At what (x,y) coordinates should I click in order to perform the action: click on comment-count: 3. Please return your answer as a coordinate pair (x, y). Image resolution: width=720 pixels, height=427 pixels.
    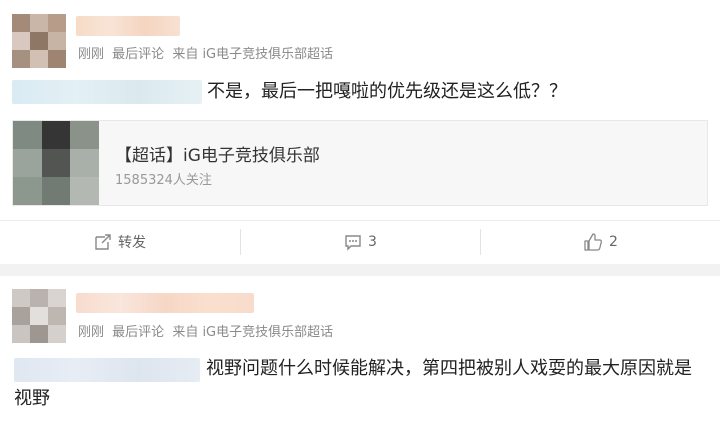
    Looking at the image, I should click on (372, 242).